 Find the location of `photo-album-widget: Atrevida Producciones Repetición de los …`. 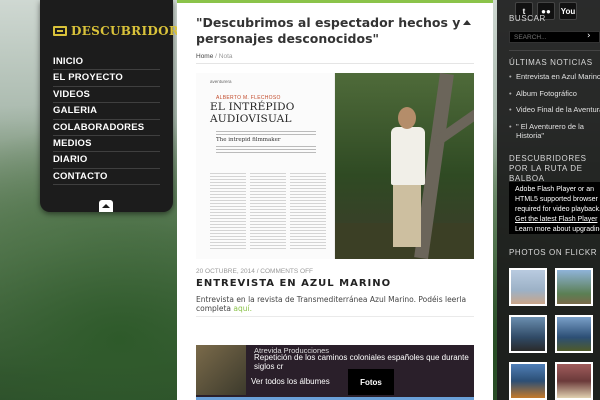

photo-album-widget: Atrevida Producciones Repetición de los … is located at coordinates (335, 372).